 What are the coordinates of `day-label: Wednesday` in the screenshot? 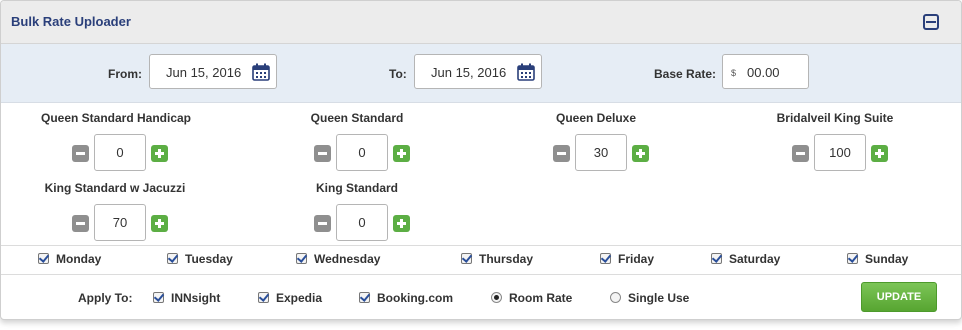 It's located at (347, 259).